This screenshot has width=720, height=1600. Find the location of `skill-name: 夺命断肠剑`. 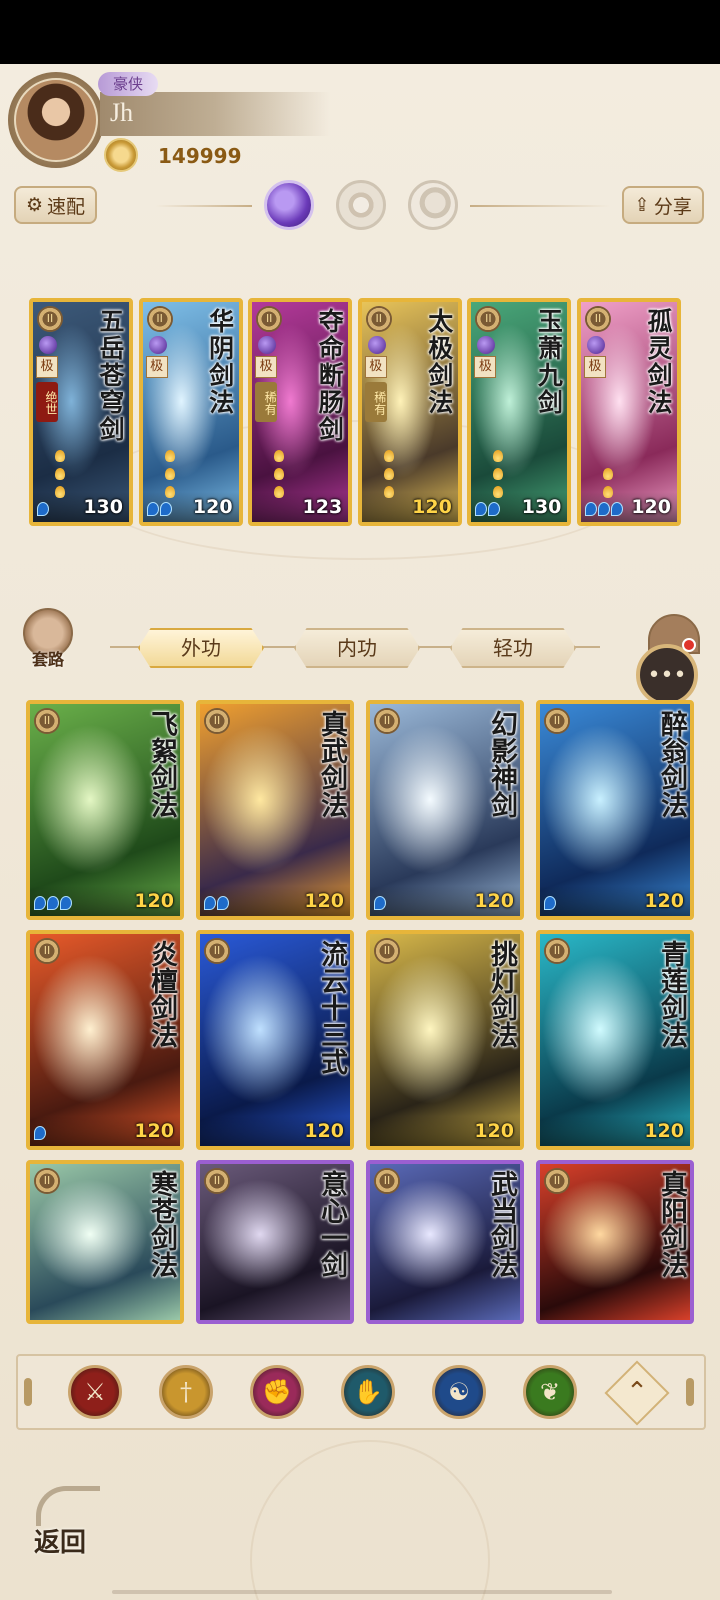

skill-name: 夺命断肠剑 is located at coordinates (330, 375).